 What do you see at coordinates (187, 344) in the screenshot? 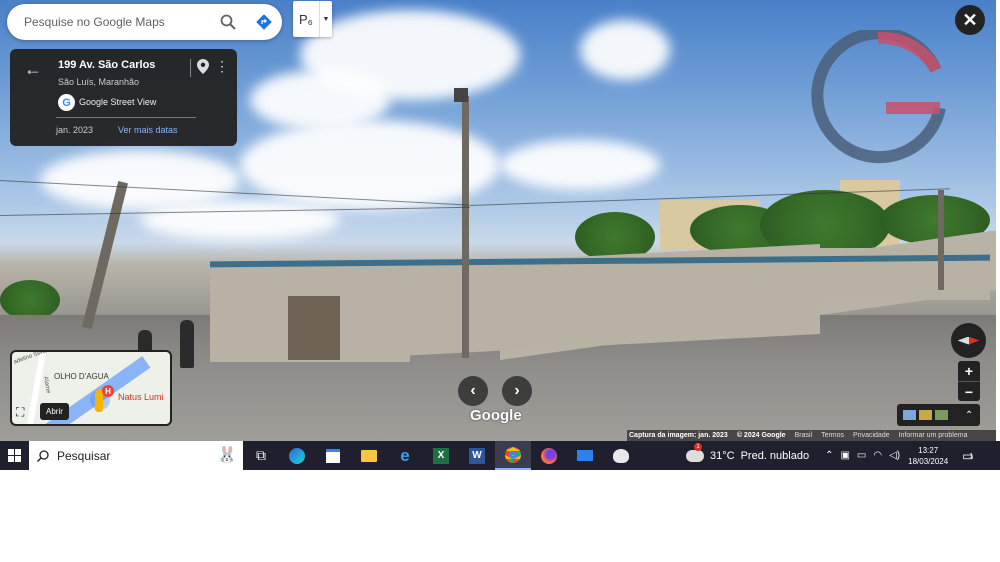
I see `pedestrian` at bounding box center [187, 344].